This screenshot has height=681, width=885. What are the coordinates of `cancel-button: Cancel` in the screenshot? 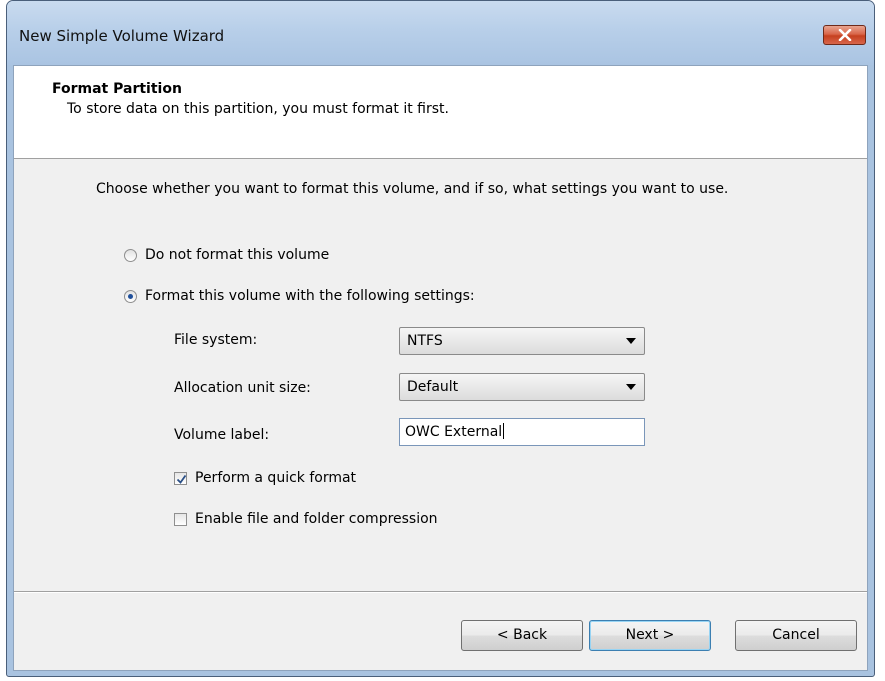 It's located at (796, 635).